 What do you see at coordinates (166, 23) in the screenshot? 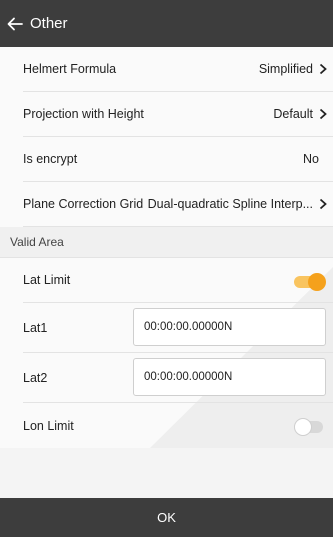
I see `app-bar: Other` at bounding box center [166, 23].